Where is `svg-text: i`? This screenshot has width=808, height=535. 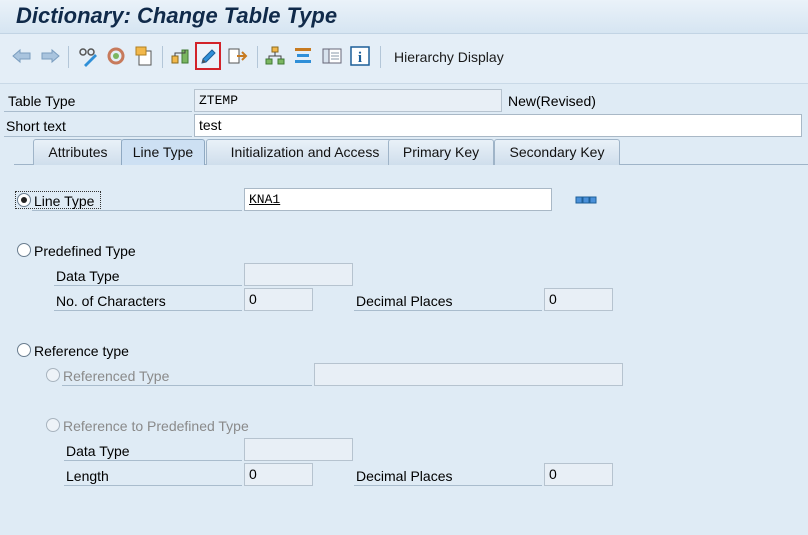
svg-text: i is located at coordinates (360, 58).